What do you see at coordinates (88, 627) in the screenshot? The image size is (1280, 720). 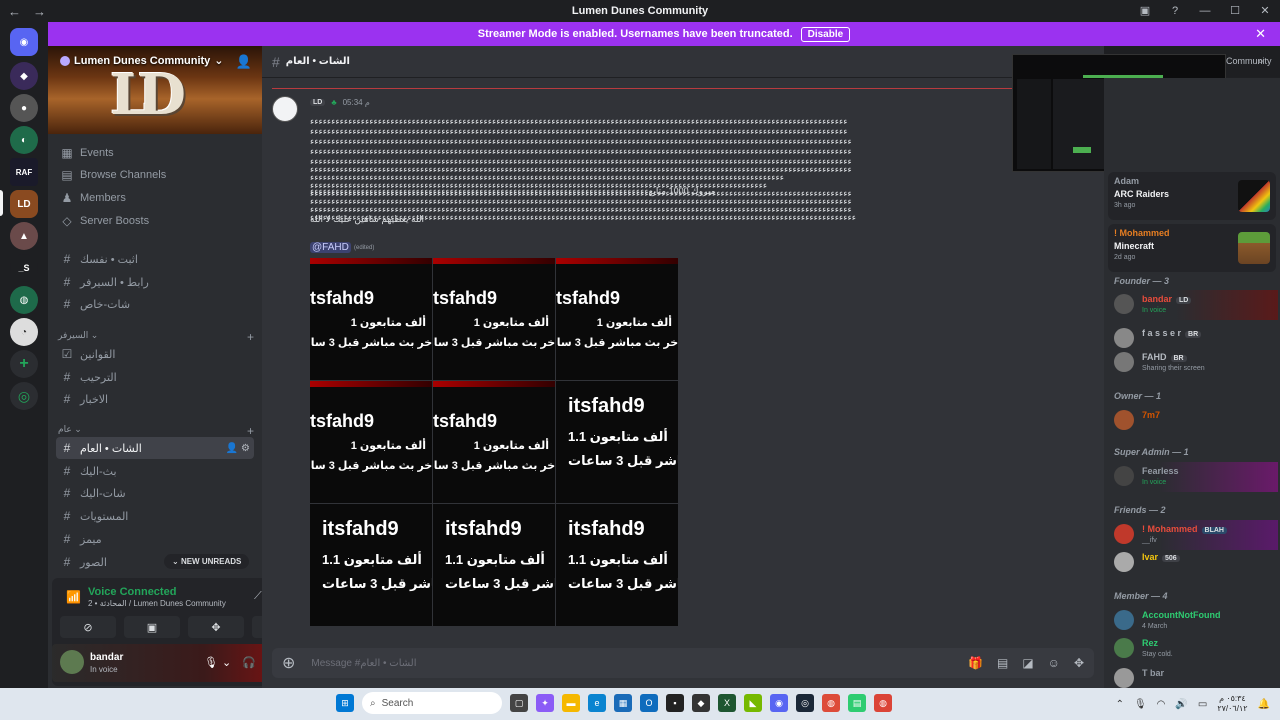 I see `camera-off-icon: ⊘` at bounding box center [88, 627].